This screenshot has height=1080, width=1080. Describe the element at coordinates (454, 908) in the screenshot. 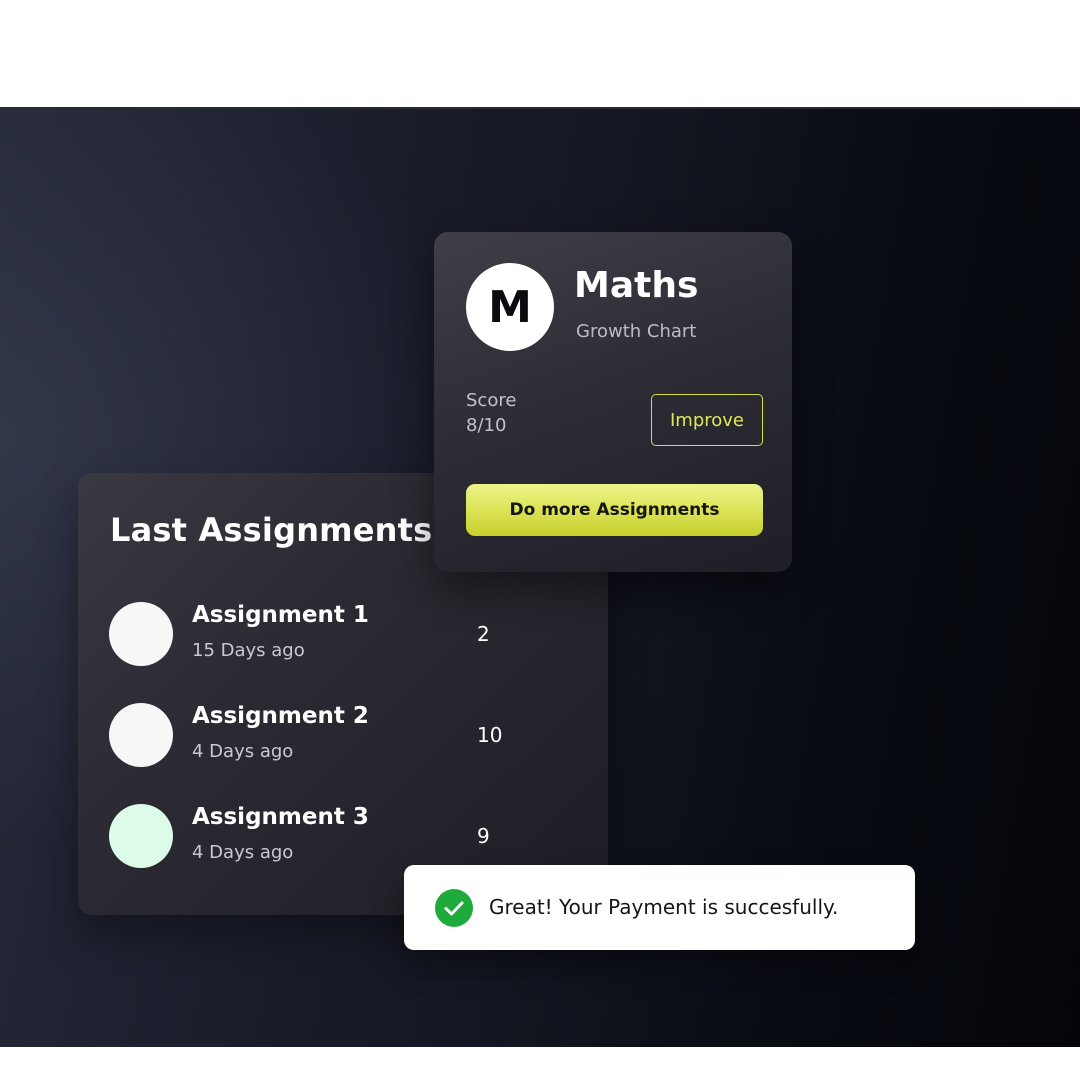

I see `check-circle-icon` at that location.